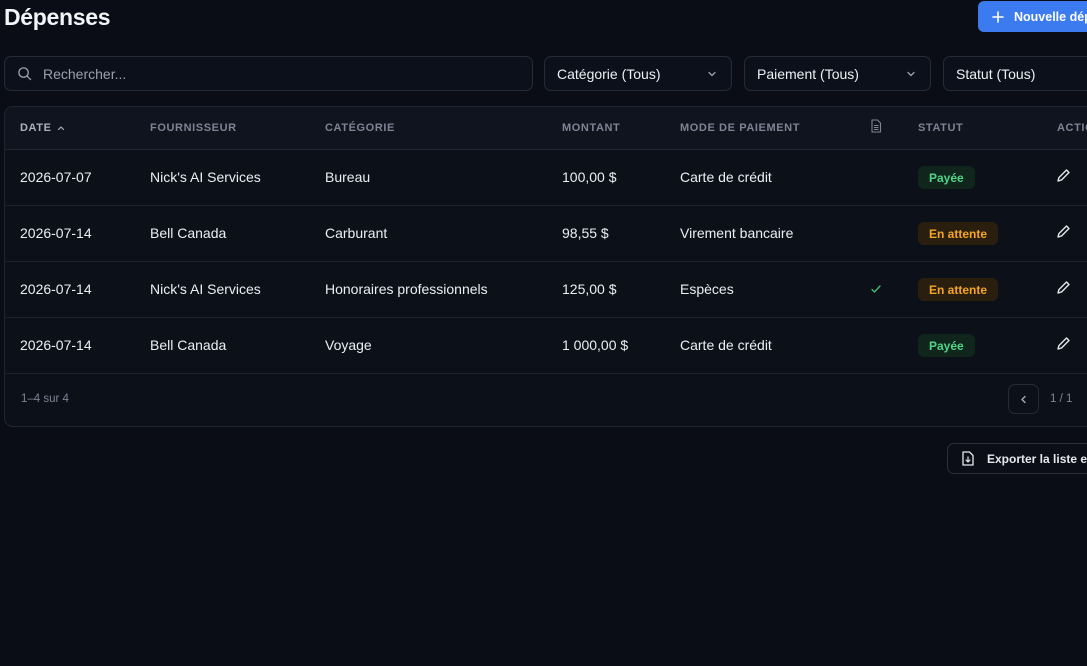 Image resolution: width=1087 pixels, height=666 pixels. Describe the element at coordinates (591, 128) in the screenshot. I see `column-header-amount: MONTANT` at that location.